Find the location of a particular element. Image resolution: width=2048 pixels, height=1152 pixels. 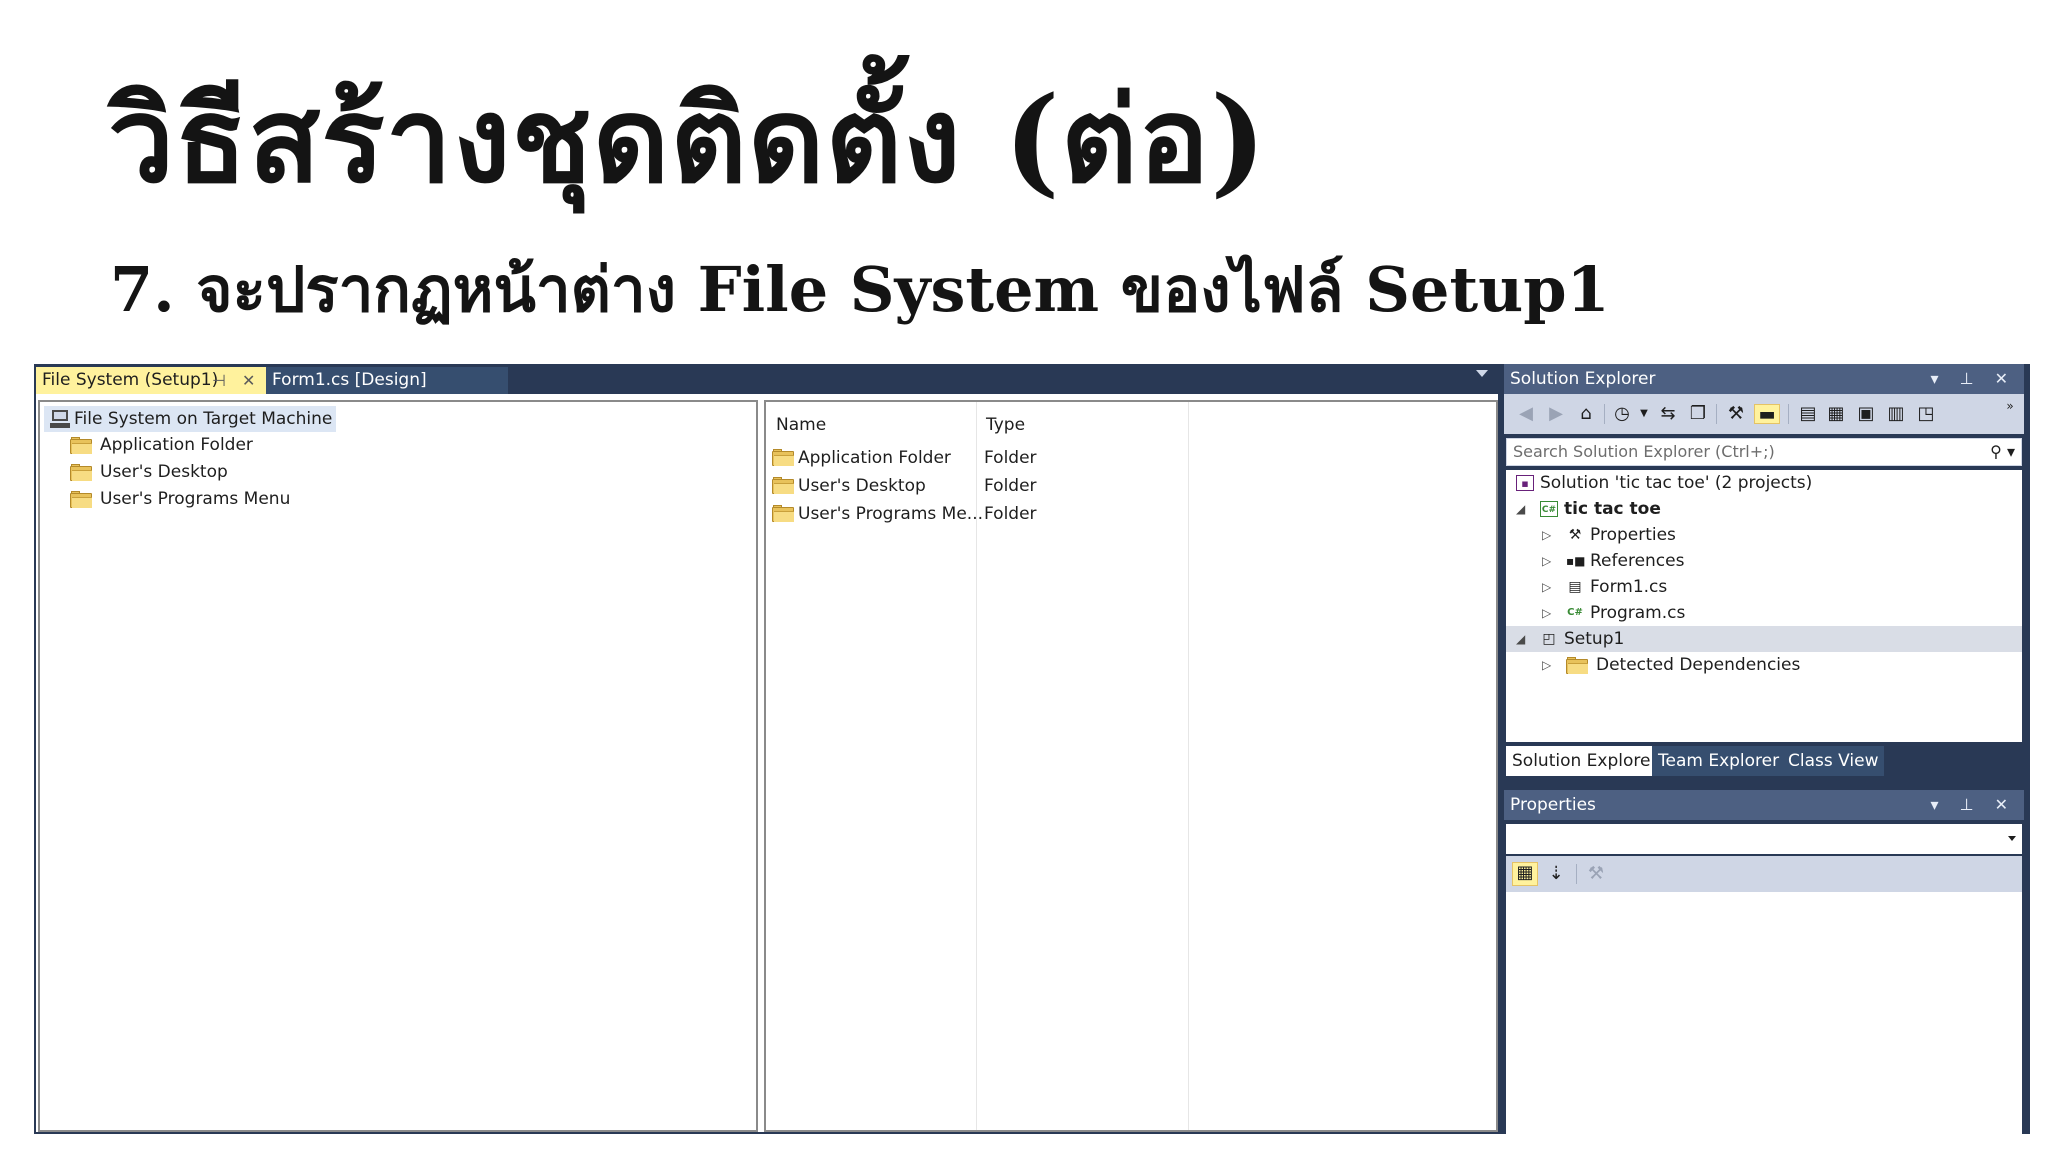

setup-project-icon: ◰ is located at coordinates (1549, 639).